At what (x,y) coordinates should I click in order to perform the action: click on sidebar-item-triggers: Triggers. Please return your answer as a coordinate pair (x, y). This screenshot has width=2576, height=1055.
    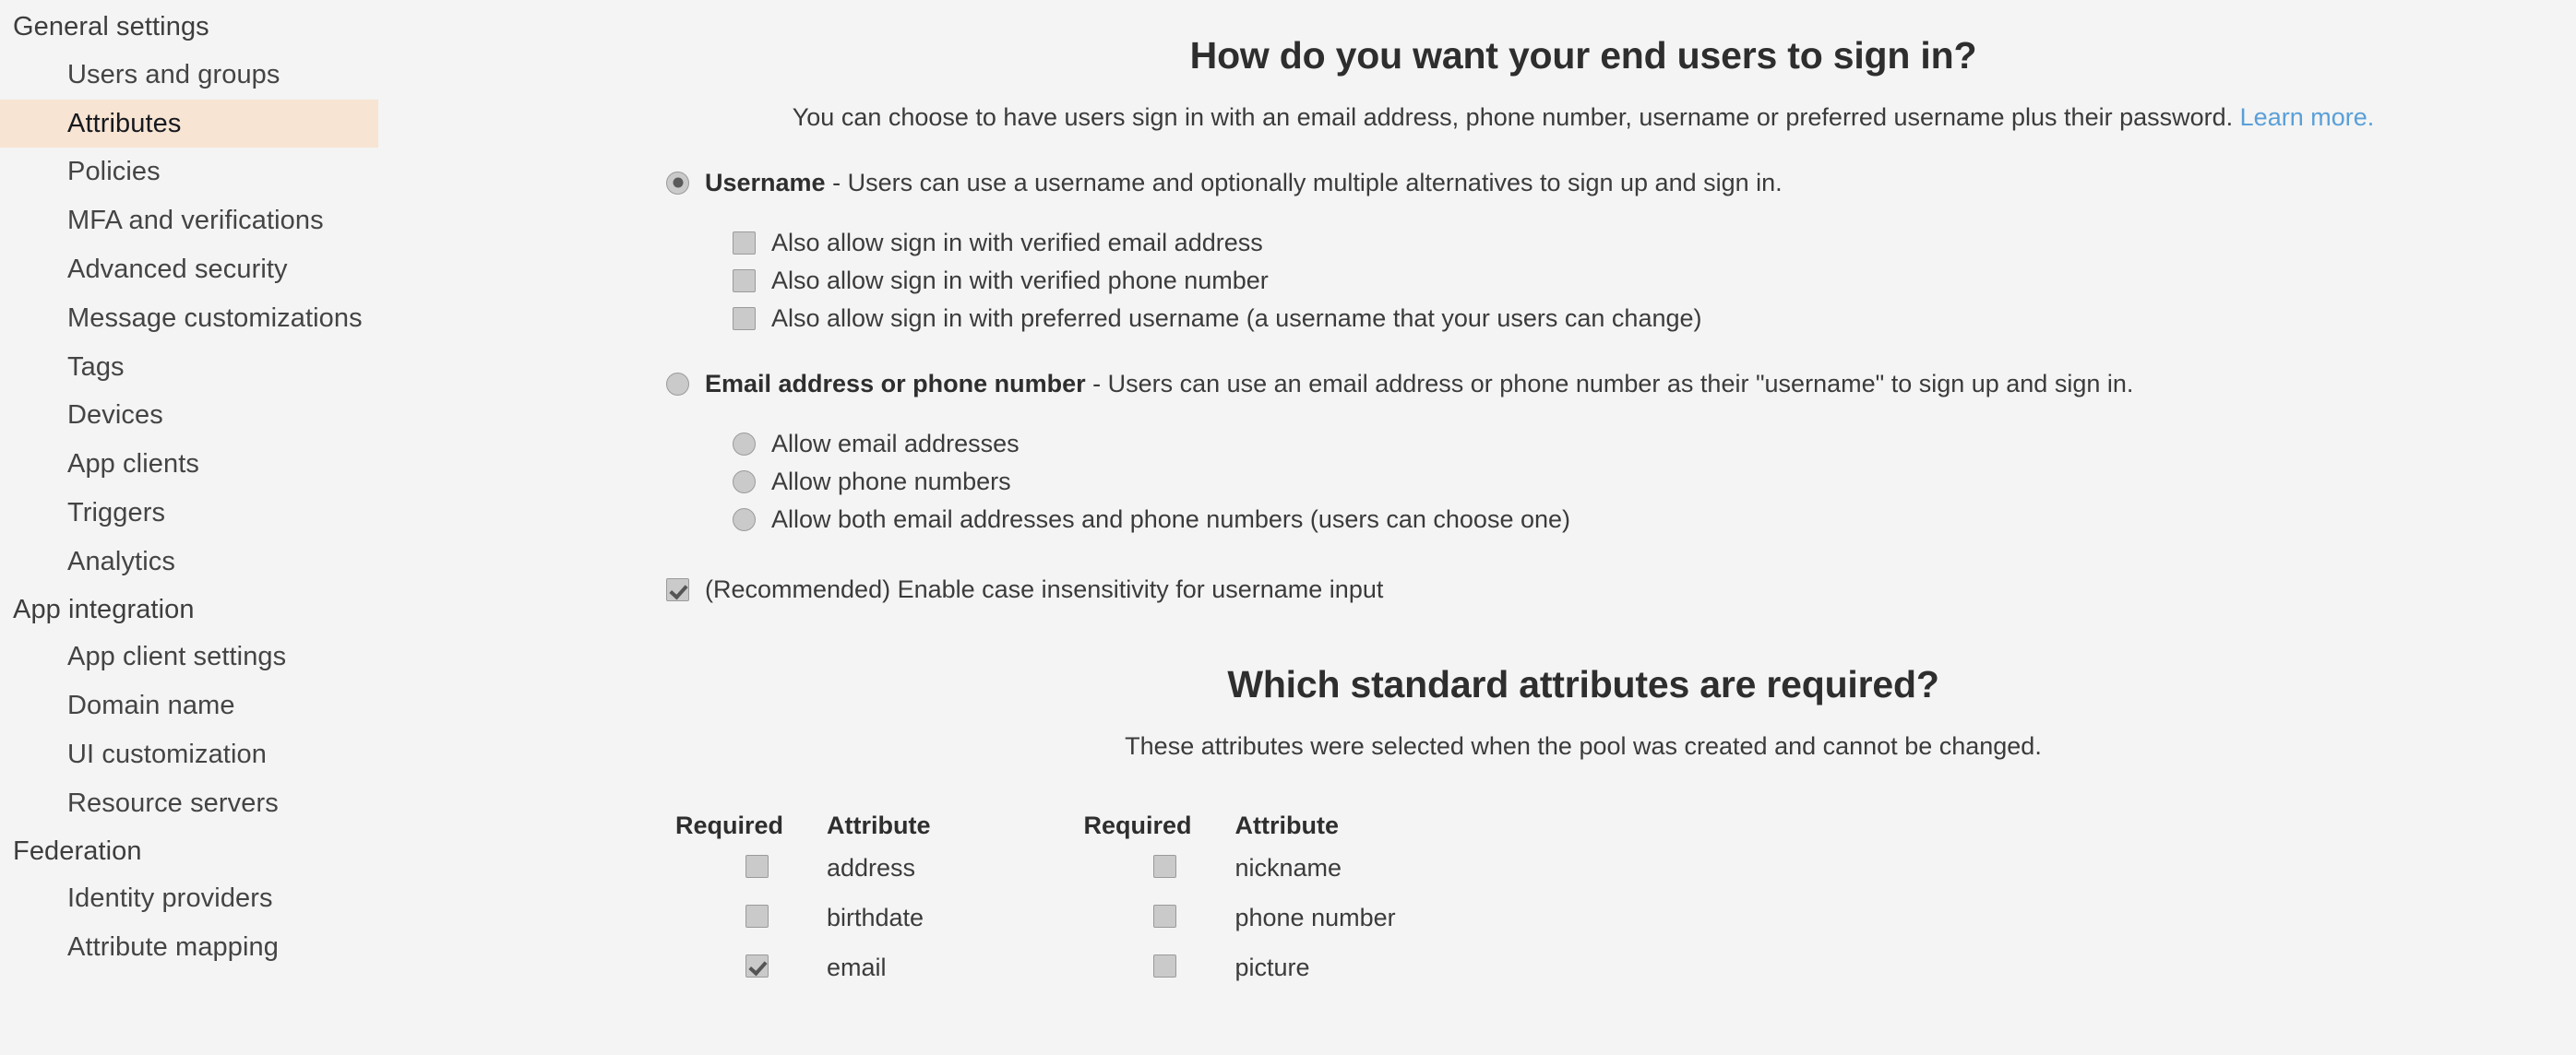
    Looking at the image, I should click on (295, 513).